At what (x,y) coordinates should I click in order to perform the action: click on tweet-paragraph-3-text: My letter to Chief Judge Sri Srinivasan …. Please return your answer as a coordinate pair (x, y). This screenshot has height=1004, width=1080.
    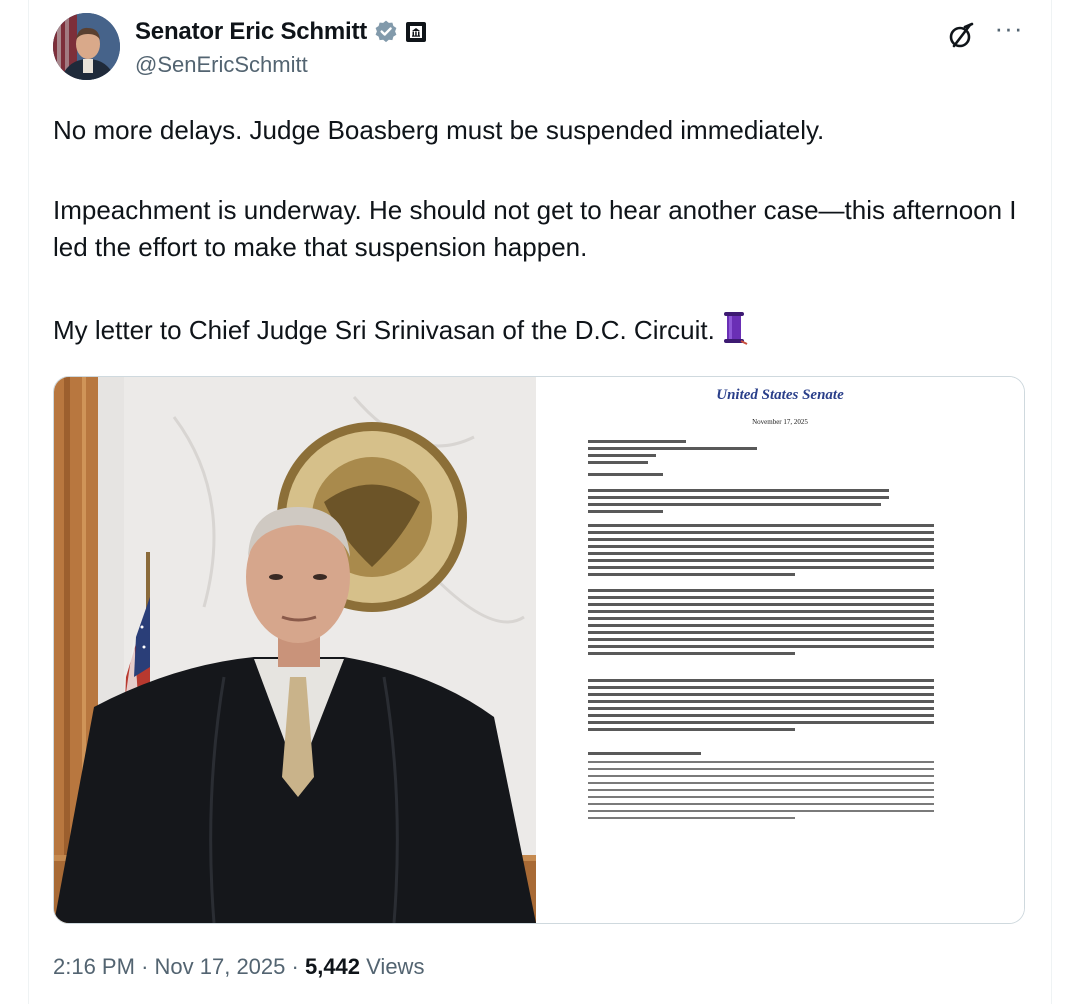
    Looking at the image, I should click on (384, 330).